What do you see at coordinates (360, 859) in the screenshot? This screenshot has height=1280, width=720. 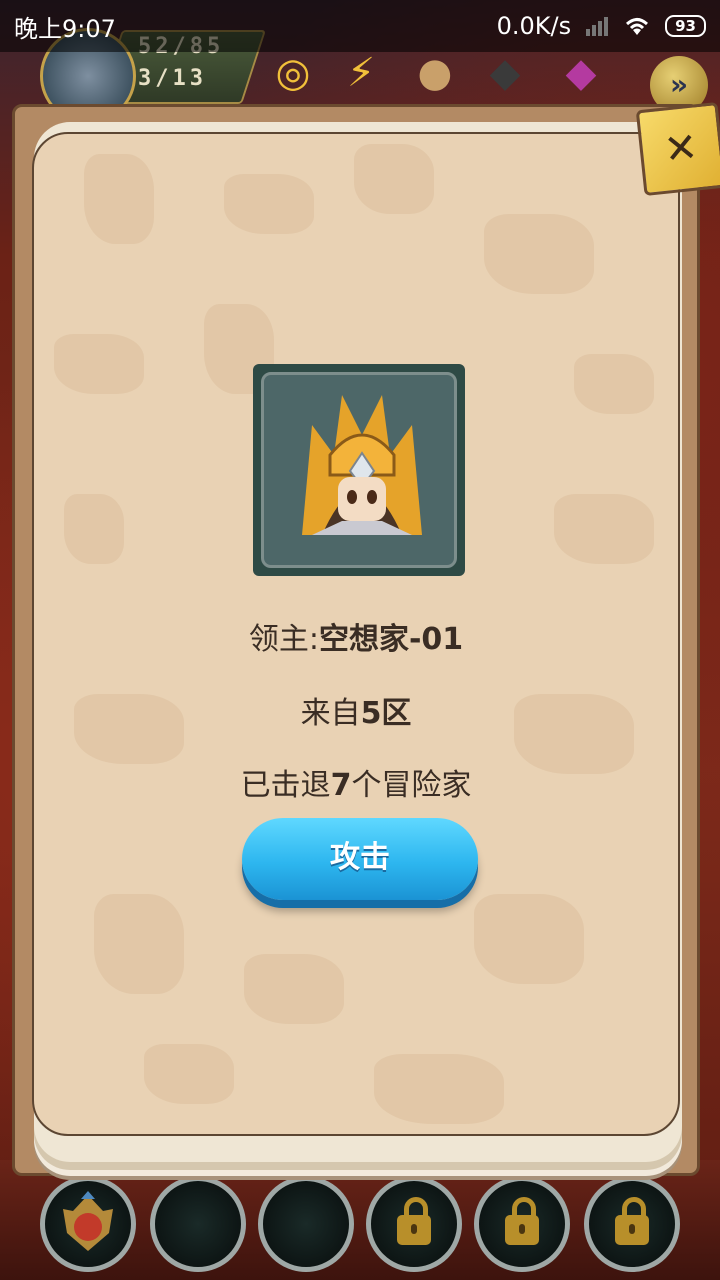 I see `attack-button: 攻击` at bounding box center [360, 859].